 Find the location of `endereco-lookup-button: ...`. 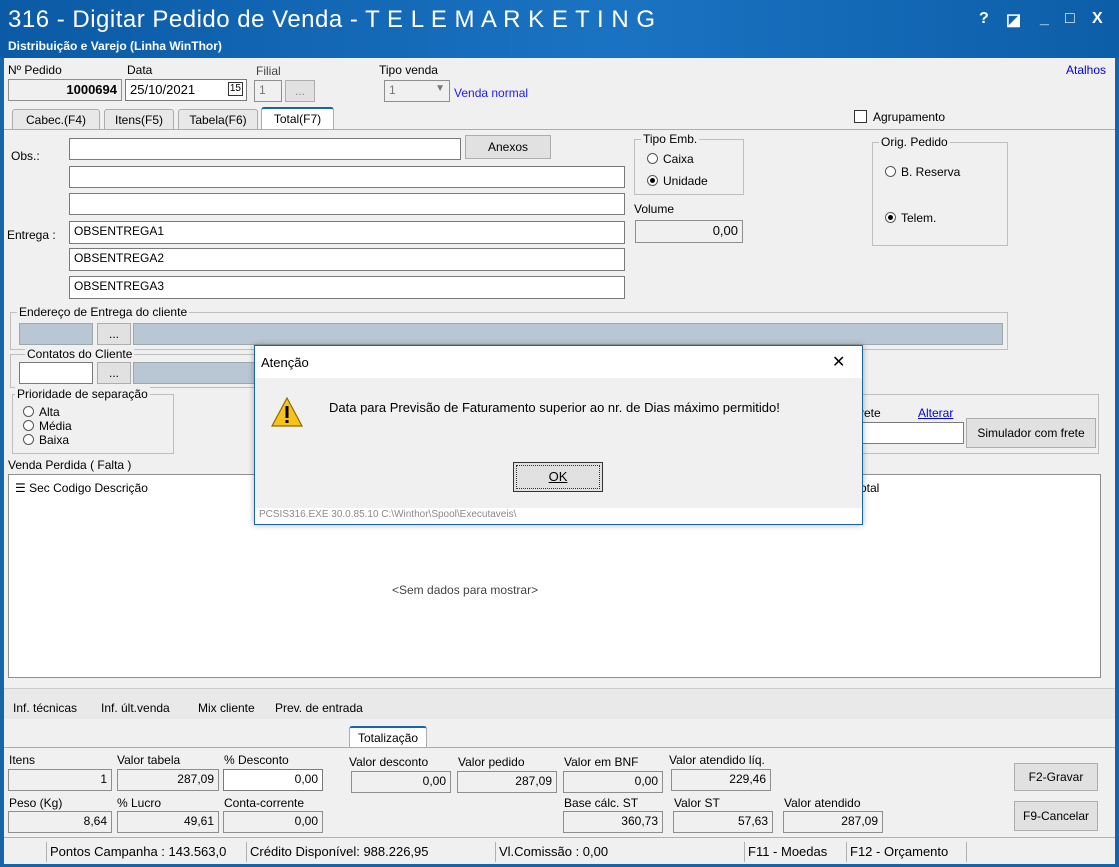

endereco-lookup-button: ... is located at coordinates (114, 334).